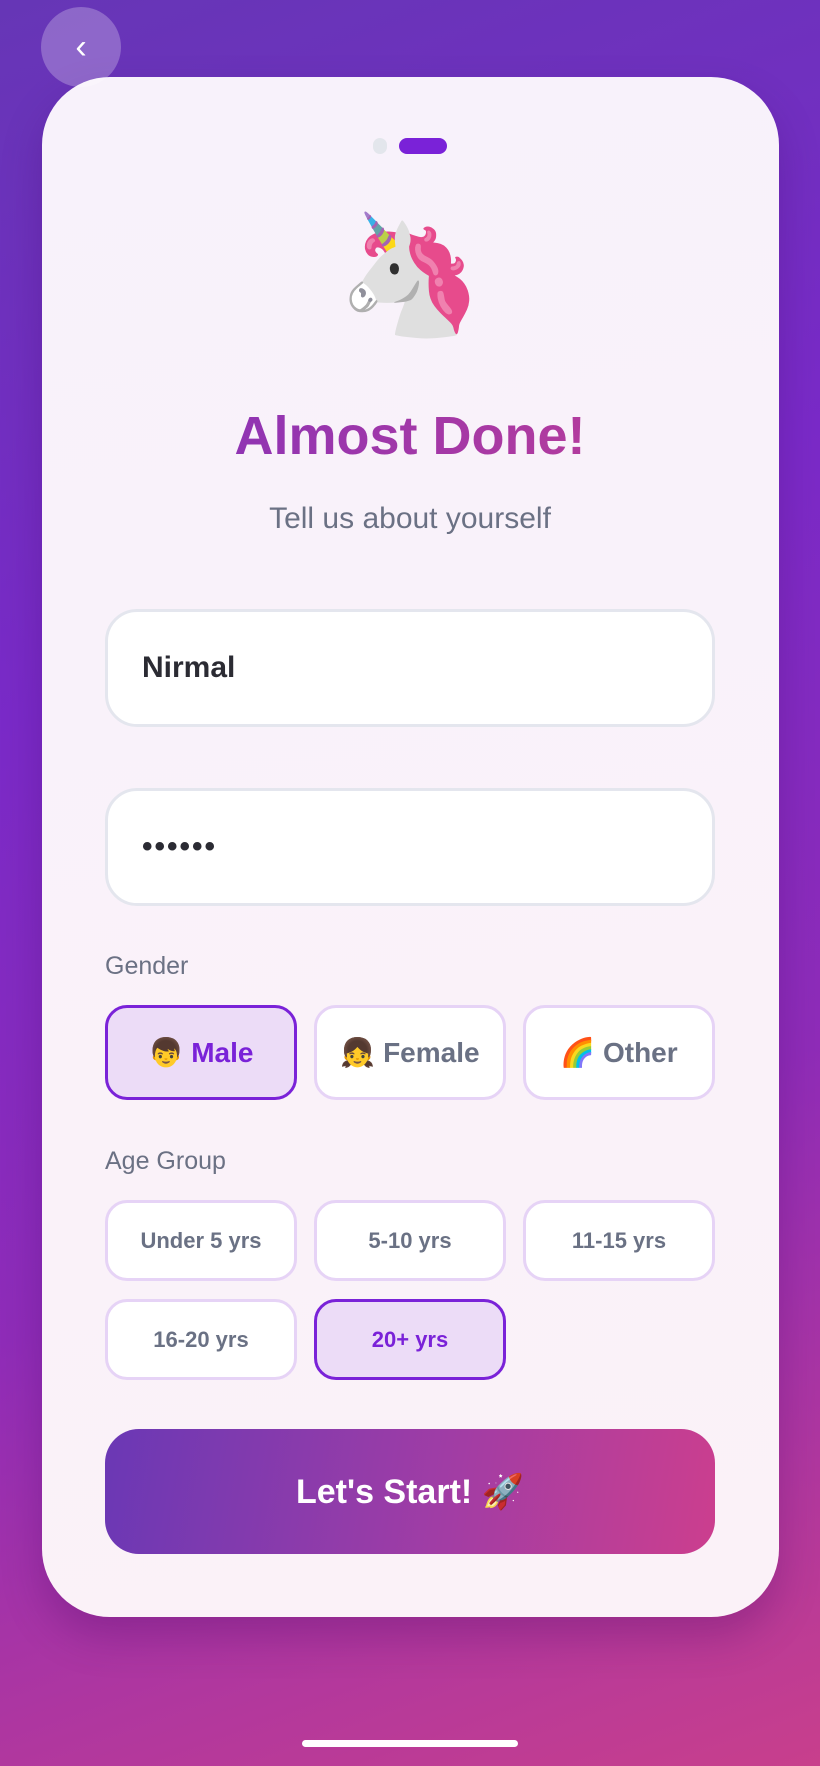  What do you see at coordinates (423, 146) in the screenshot?
I see `progress-dot-2-active` at bounding box center [423, 146].